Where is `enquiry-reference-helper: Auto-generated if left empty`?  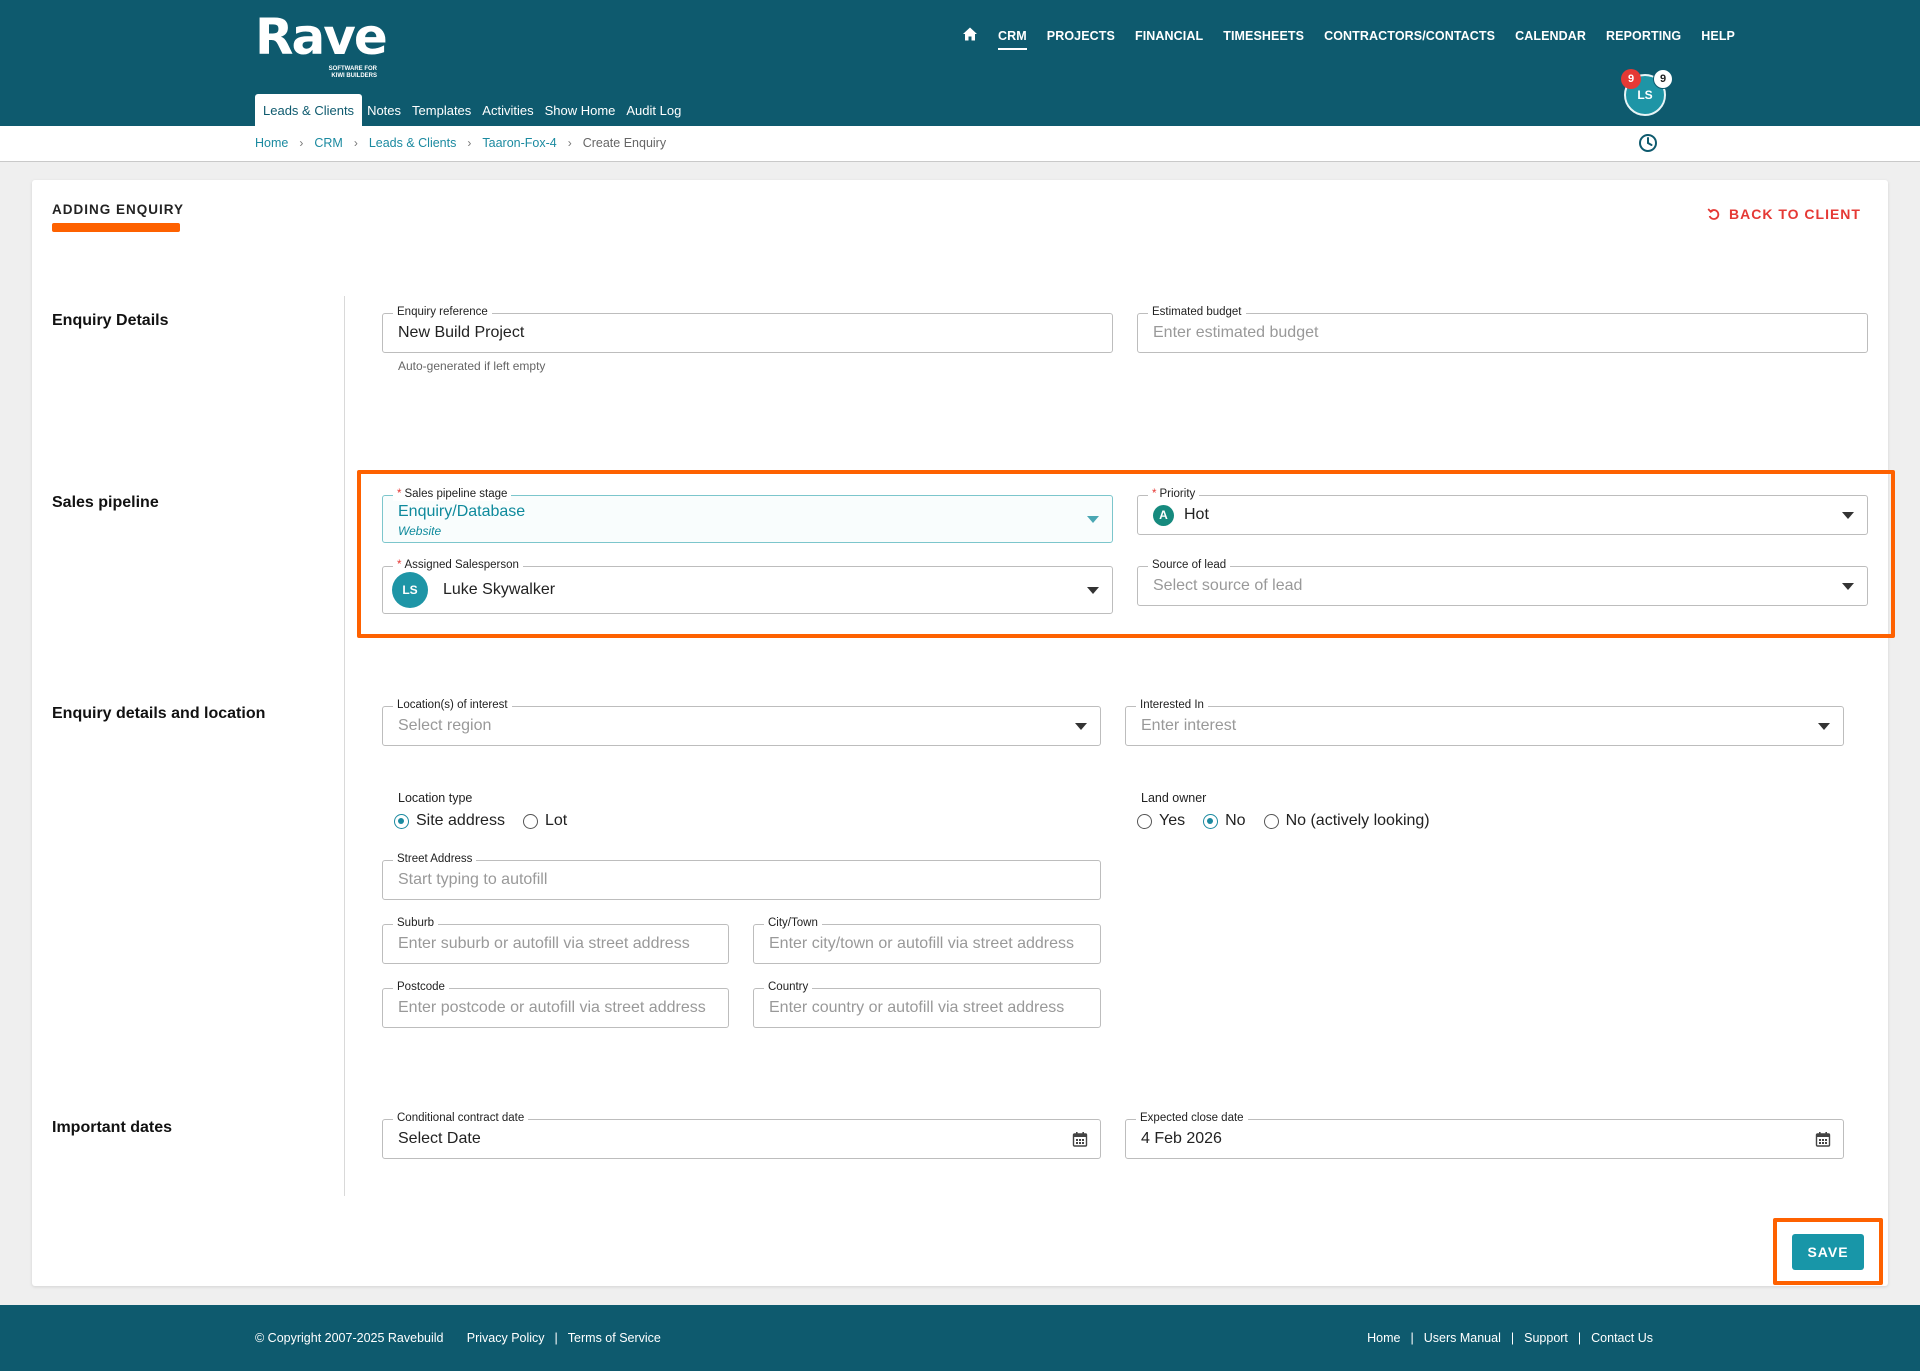 enquiry-reference-helper: Auto-generated if left empty is located at coordinates (472, 366).